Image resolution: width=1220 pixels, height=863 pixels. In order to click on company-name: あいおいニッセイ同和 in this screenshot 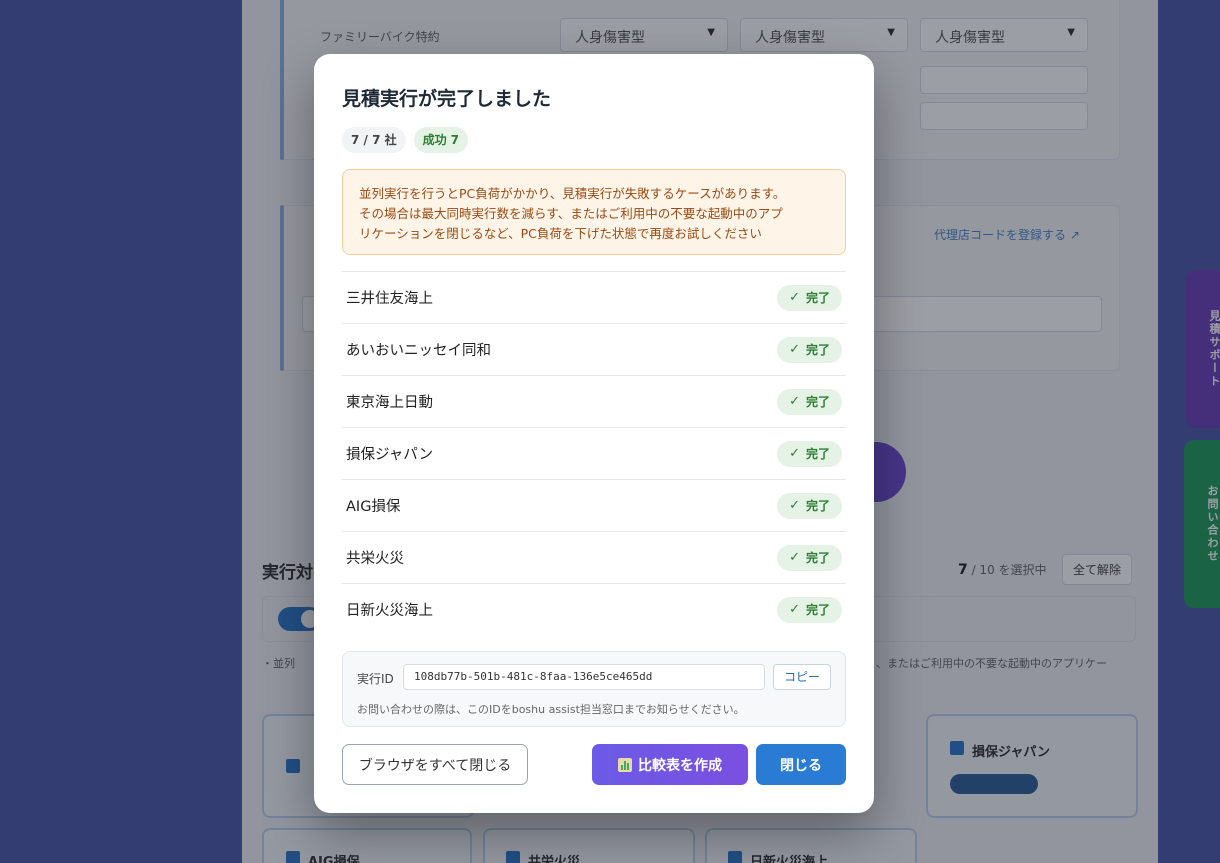, I will do `click(418, 351)`.